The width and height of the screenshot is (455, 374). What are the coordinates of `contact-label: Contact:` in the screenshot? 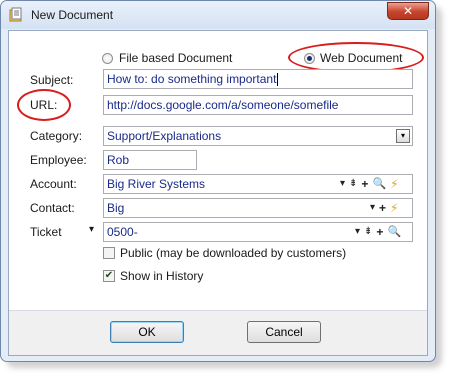 It's located at (52, 208).